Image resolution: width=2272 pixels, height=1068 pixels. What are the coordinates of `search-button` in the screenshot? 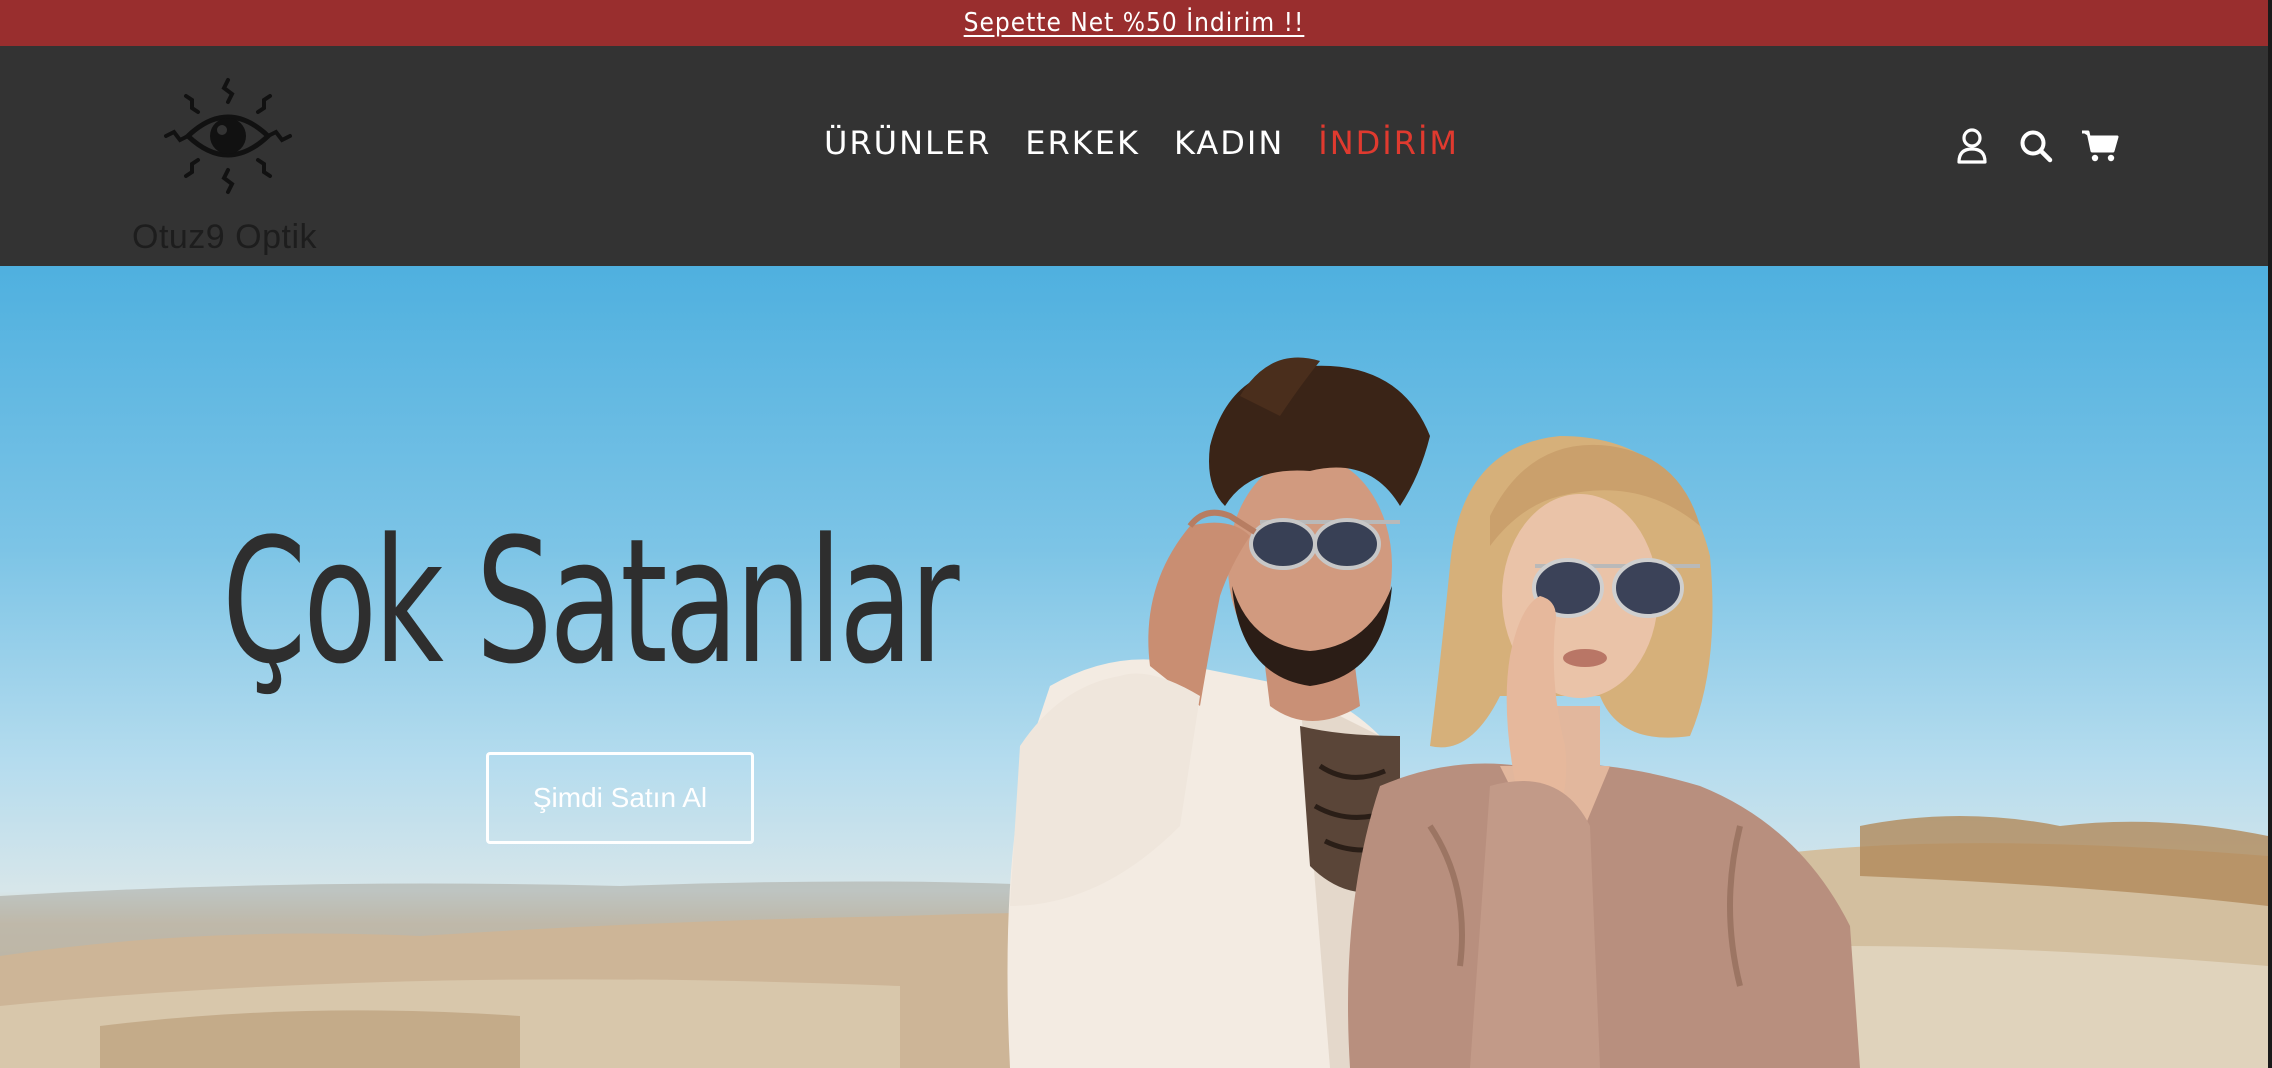 It's located at (2036, 146).